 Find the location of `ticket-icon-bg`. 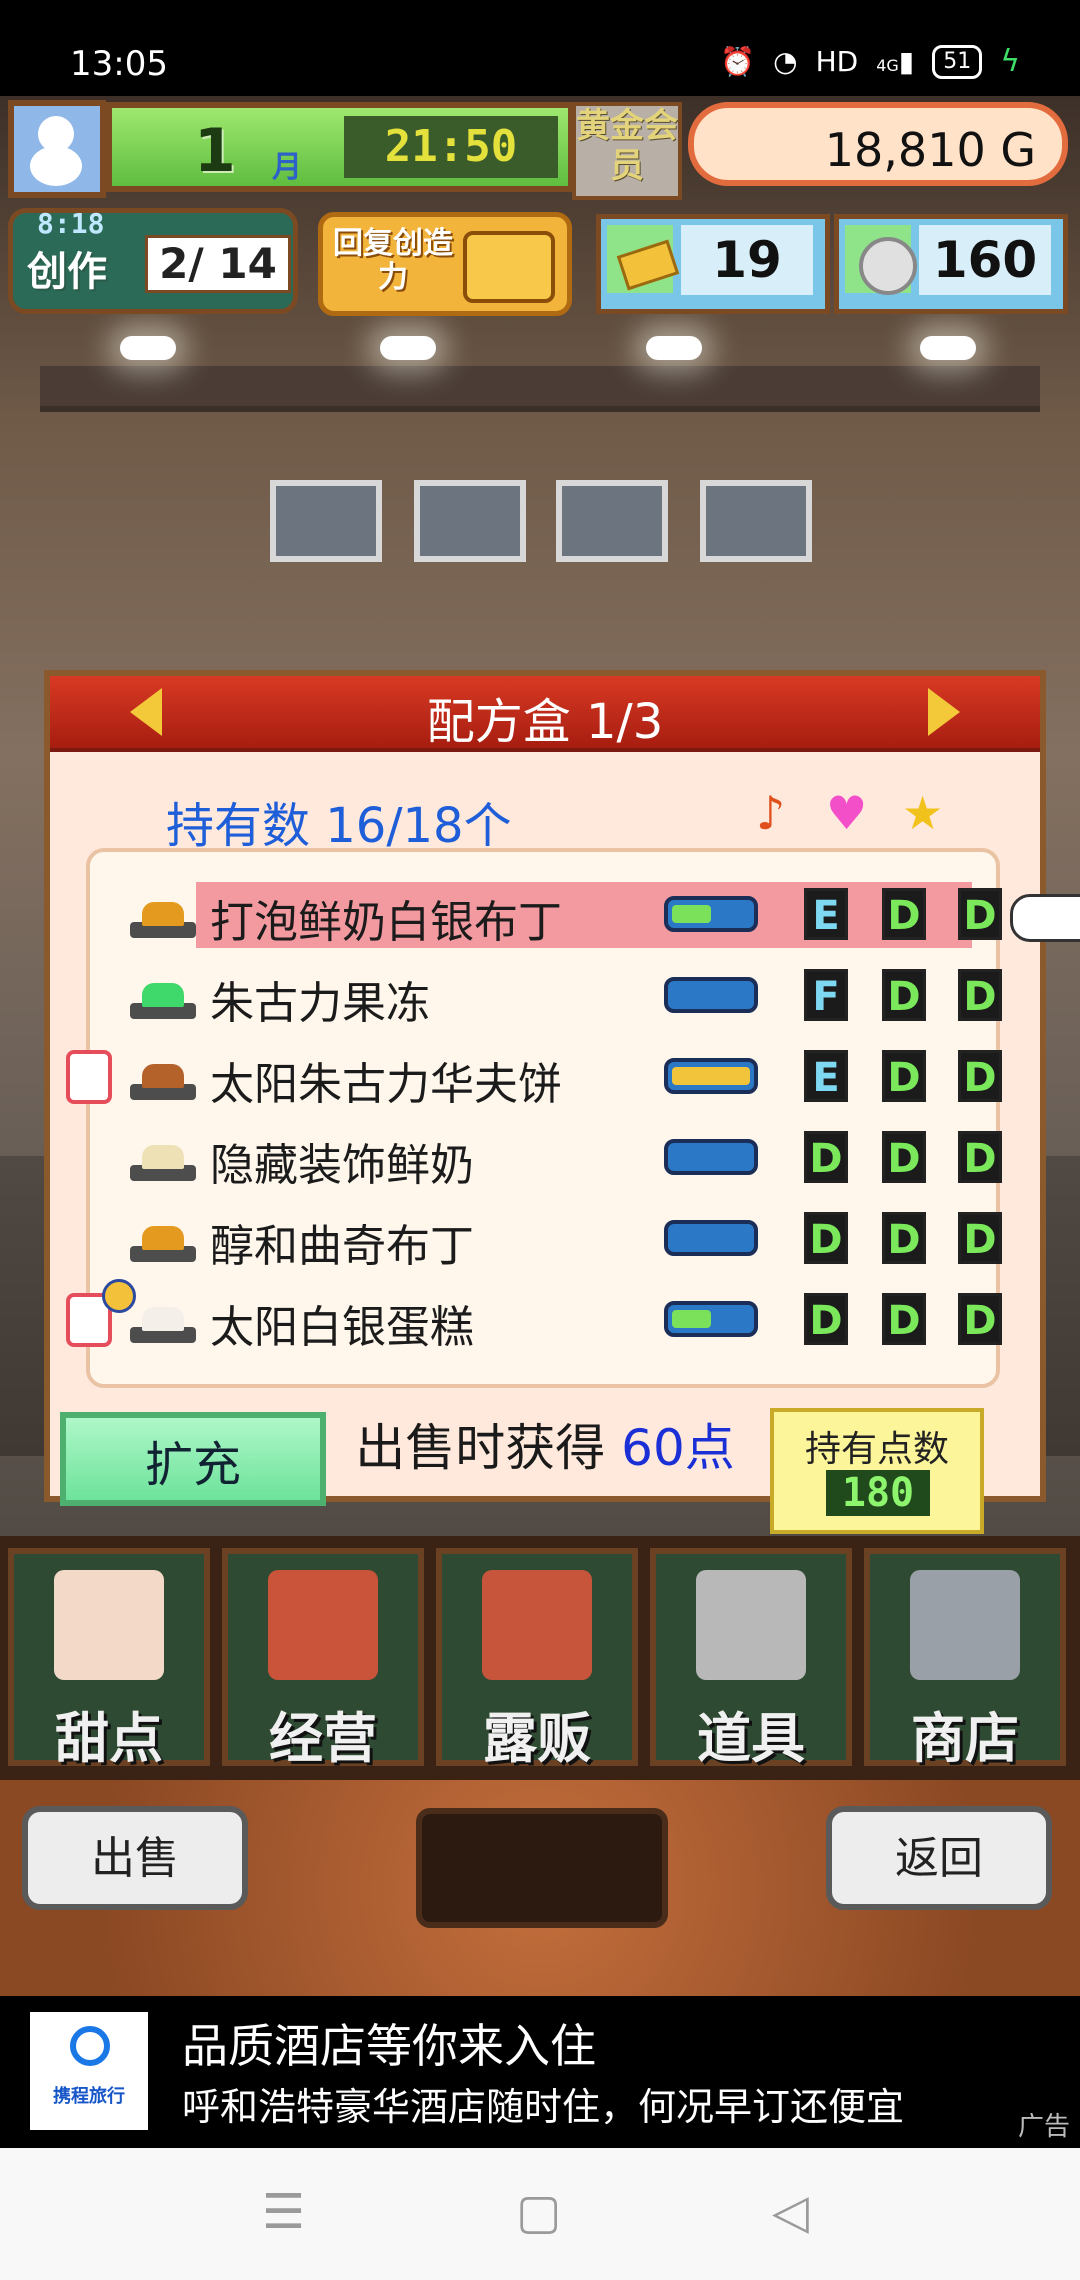

ticket-icon-bg is located at coordinates (643, 259).